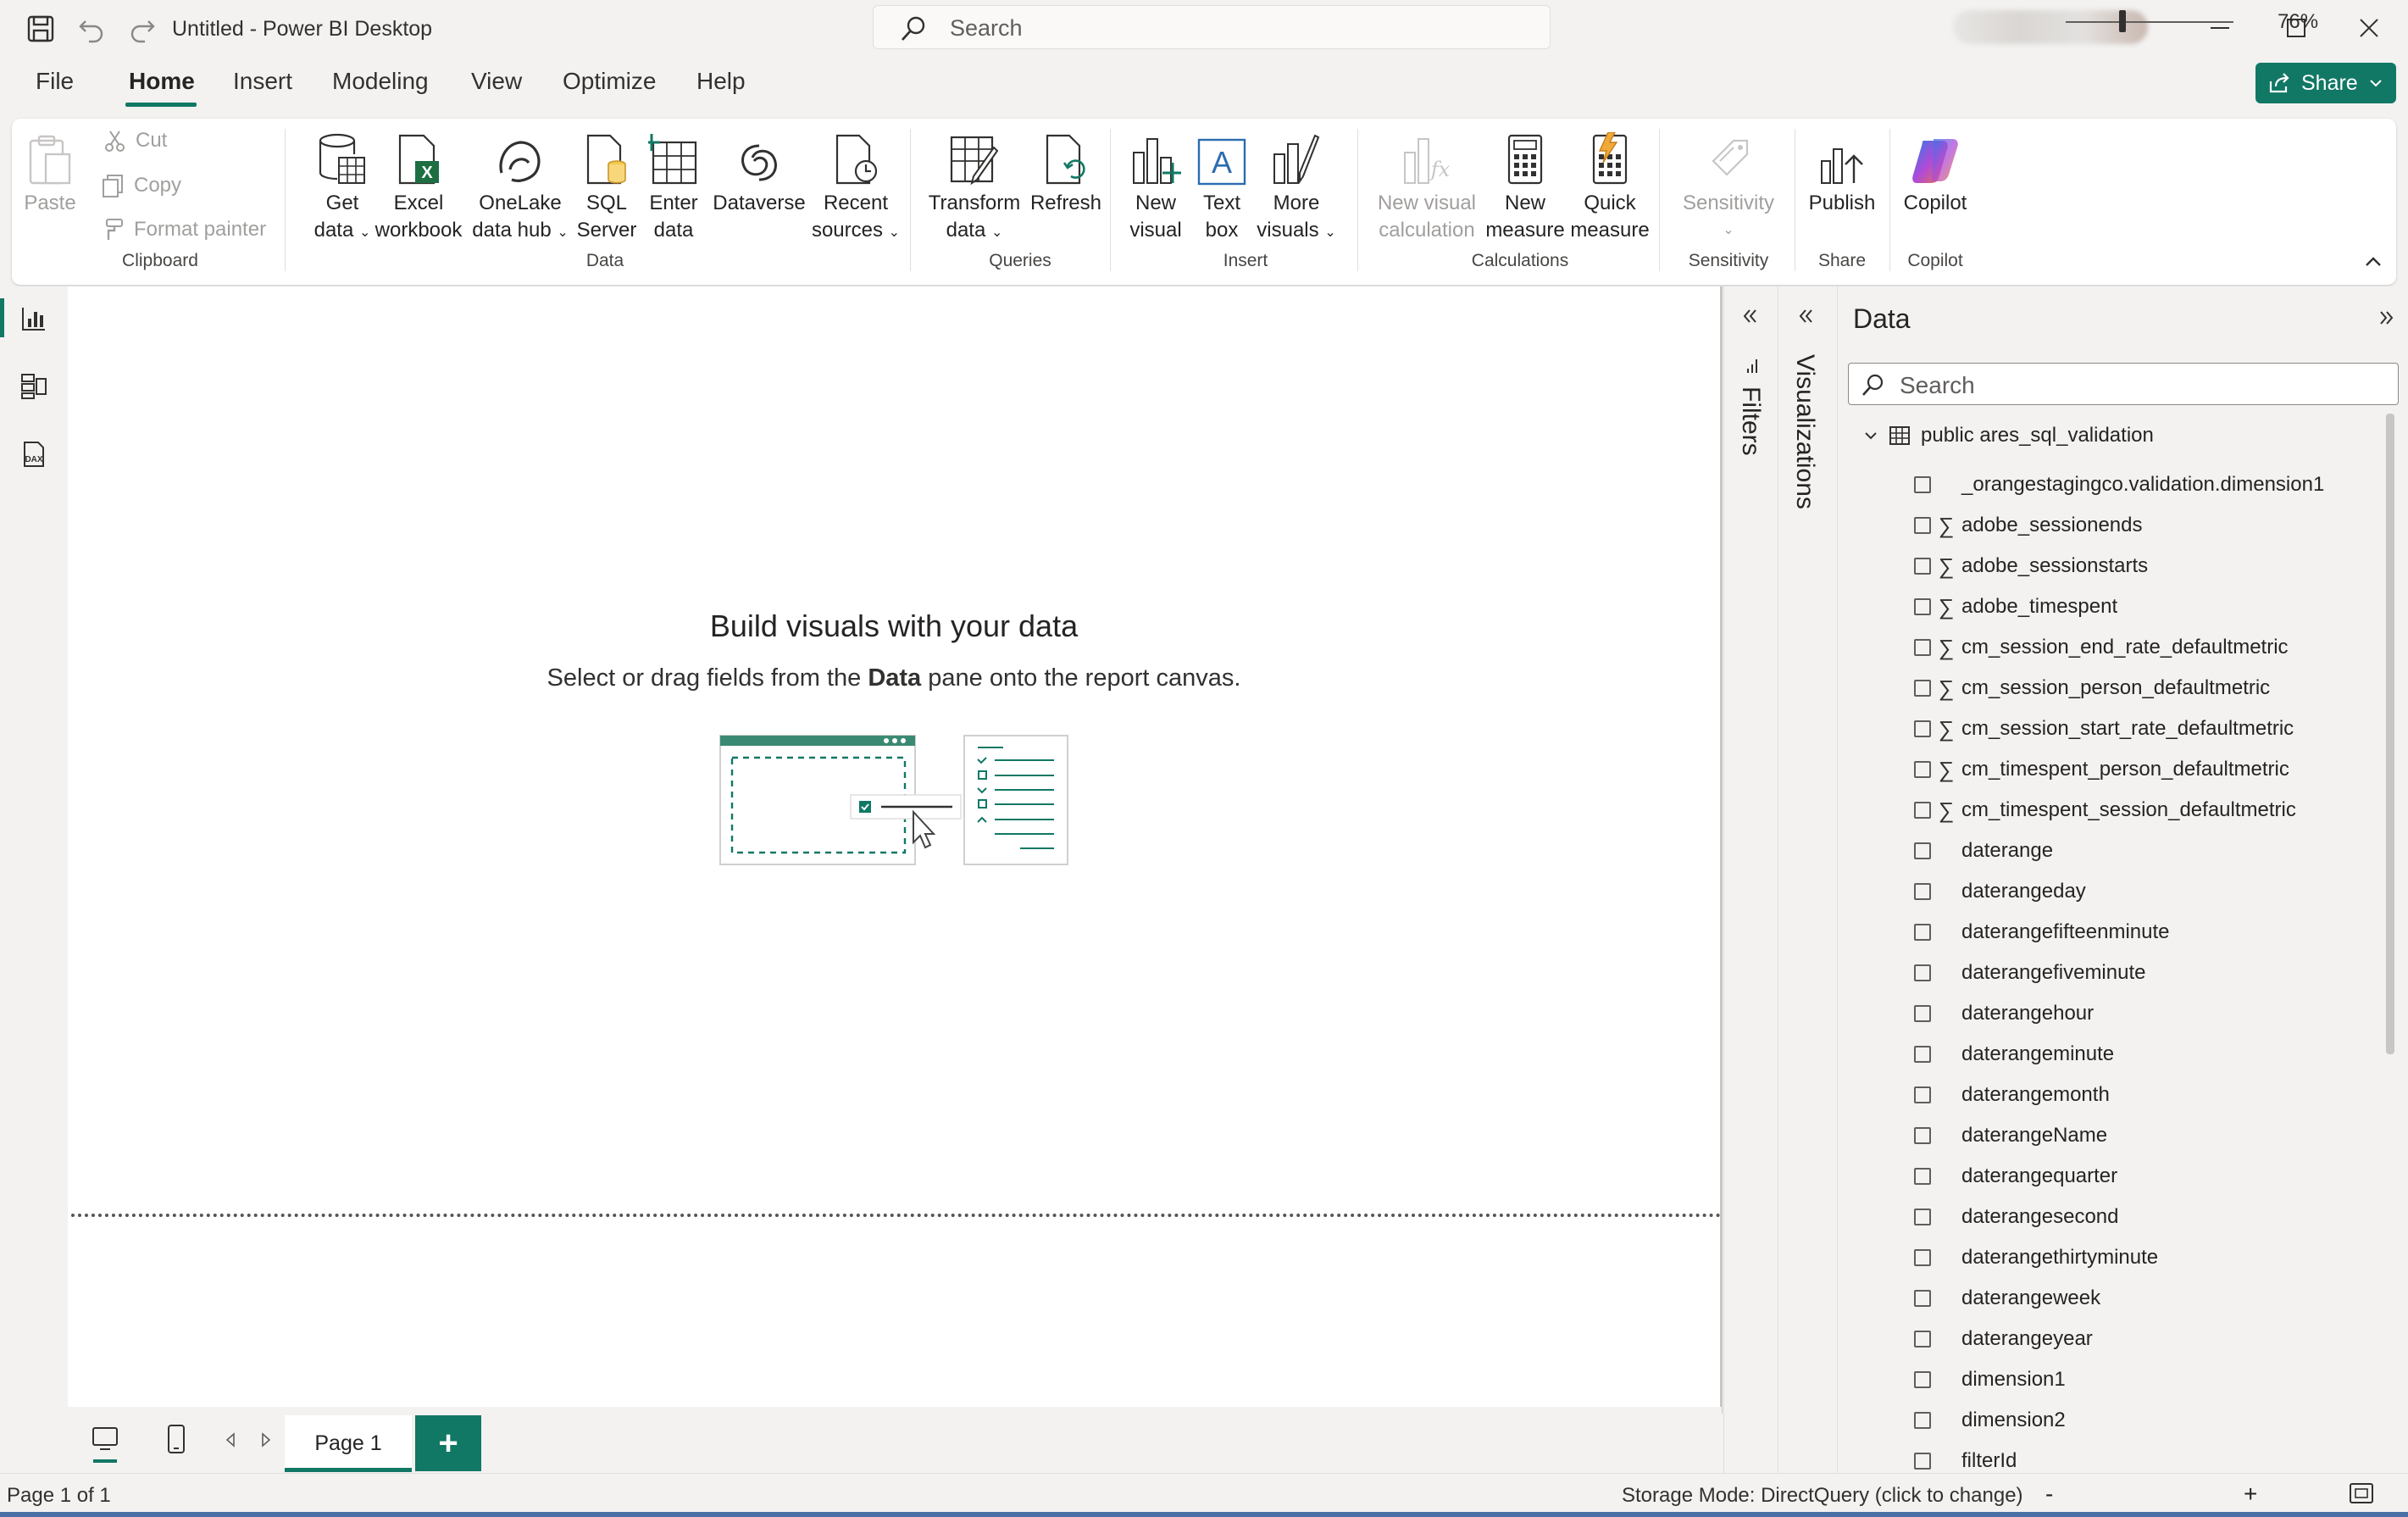 The width and height of the screenshot is (2408, 1517). Describe the element at coordinates (135, 141) in the screenshot. I see `cut-button: Cut` at that location.